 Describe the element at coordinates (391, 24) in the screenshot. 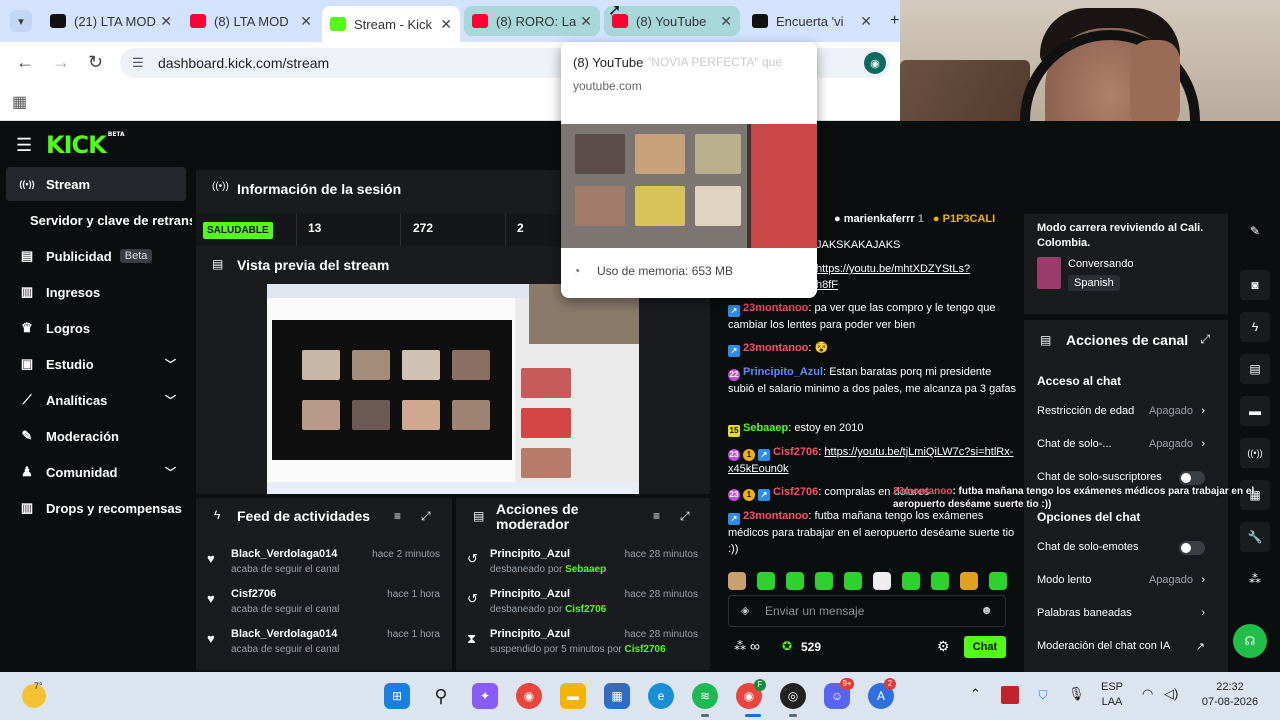

I see `tab-stream-kick: Stream - Kick ✕` at that location.